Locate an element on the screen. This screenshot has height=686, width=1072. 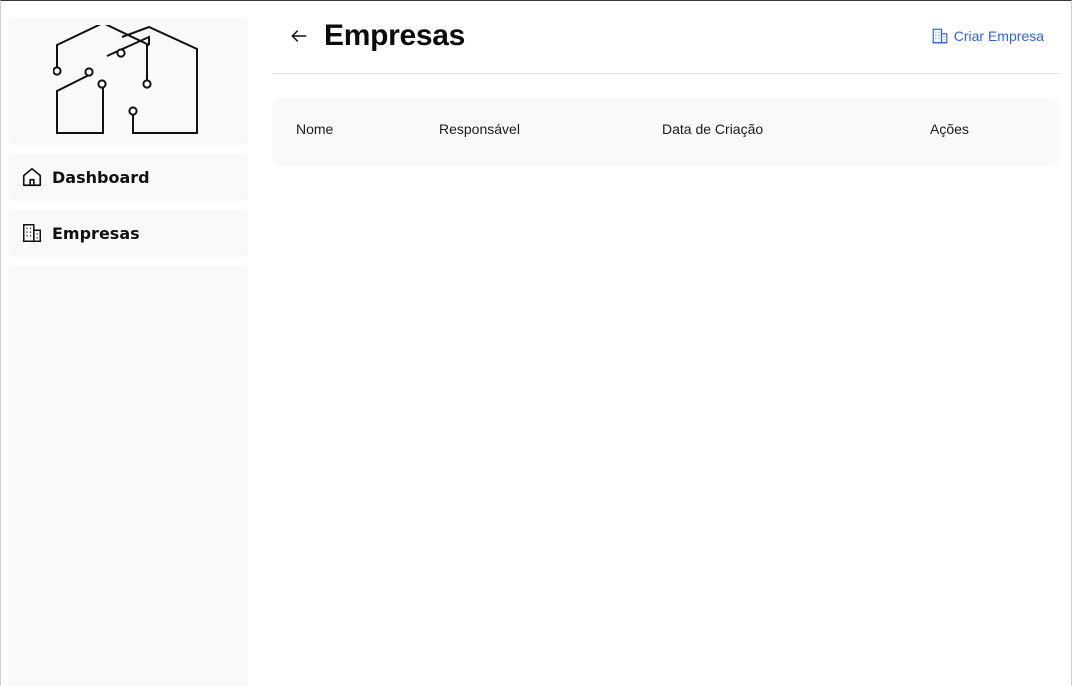
create-empresa-button: Criar Empresa is located at coordinates (987, 36).